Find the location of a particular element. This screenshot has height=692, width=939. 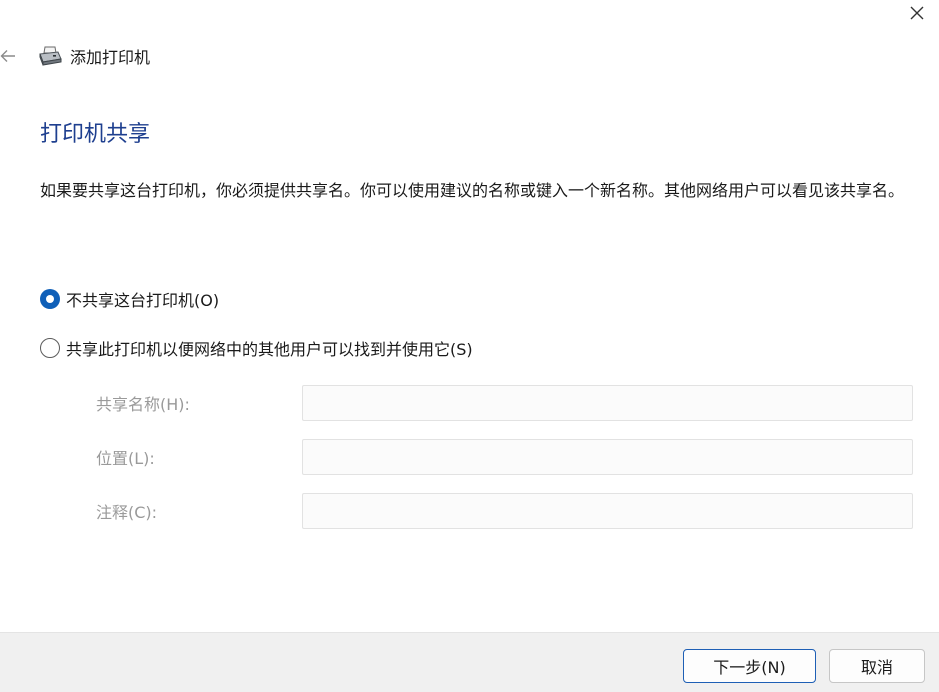

wizard-header: 添加打印机 is located at coordinates (94, 56).